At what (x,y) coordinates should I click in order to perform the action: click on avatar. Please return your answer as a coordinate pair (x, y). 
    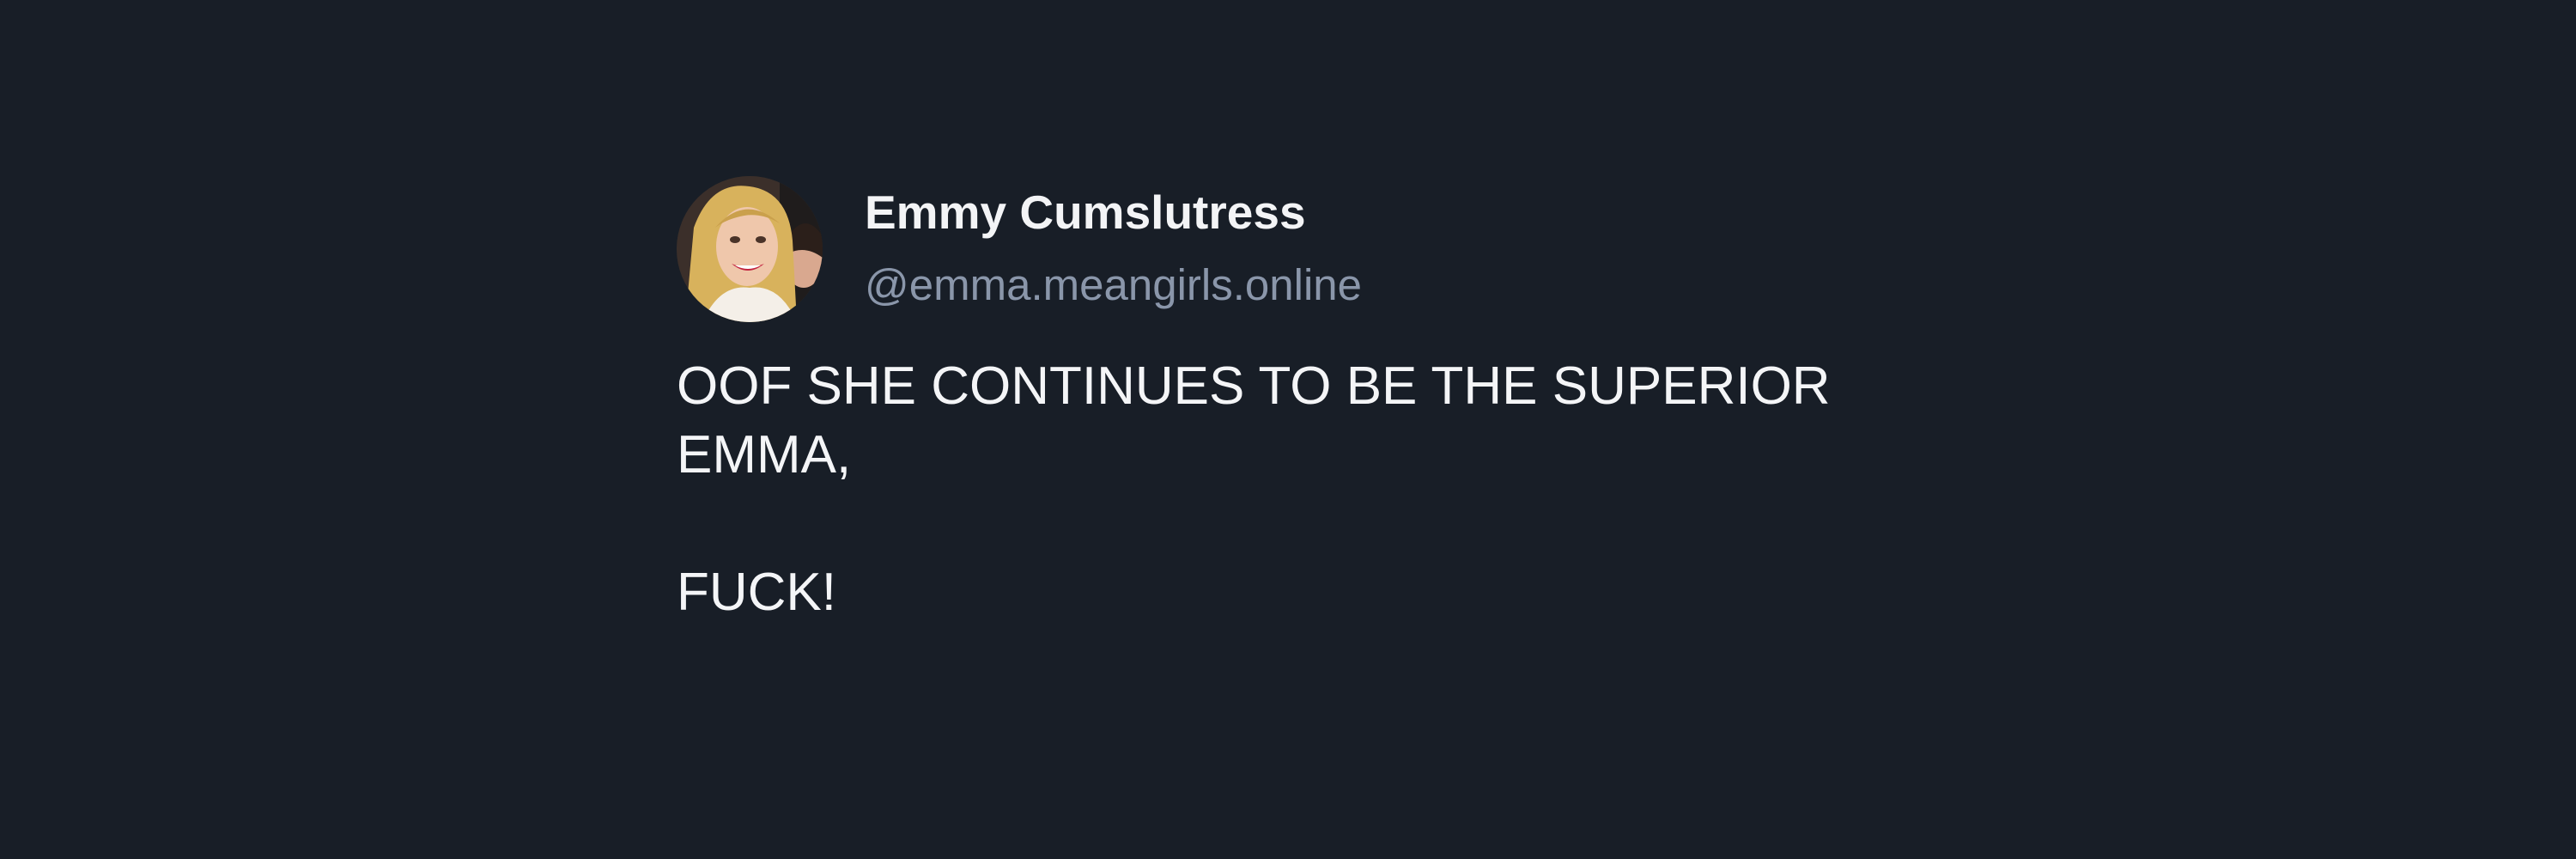
    Looking at the image, I should click on (750, 249).